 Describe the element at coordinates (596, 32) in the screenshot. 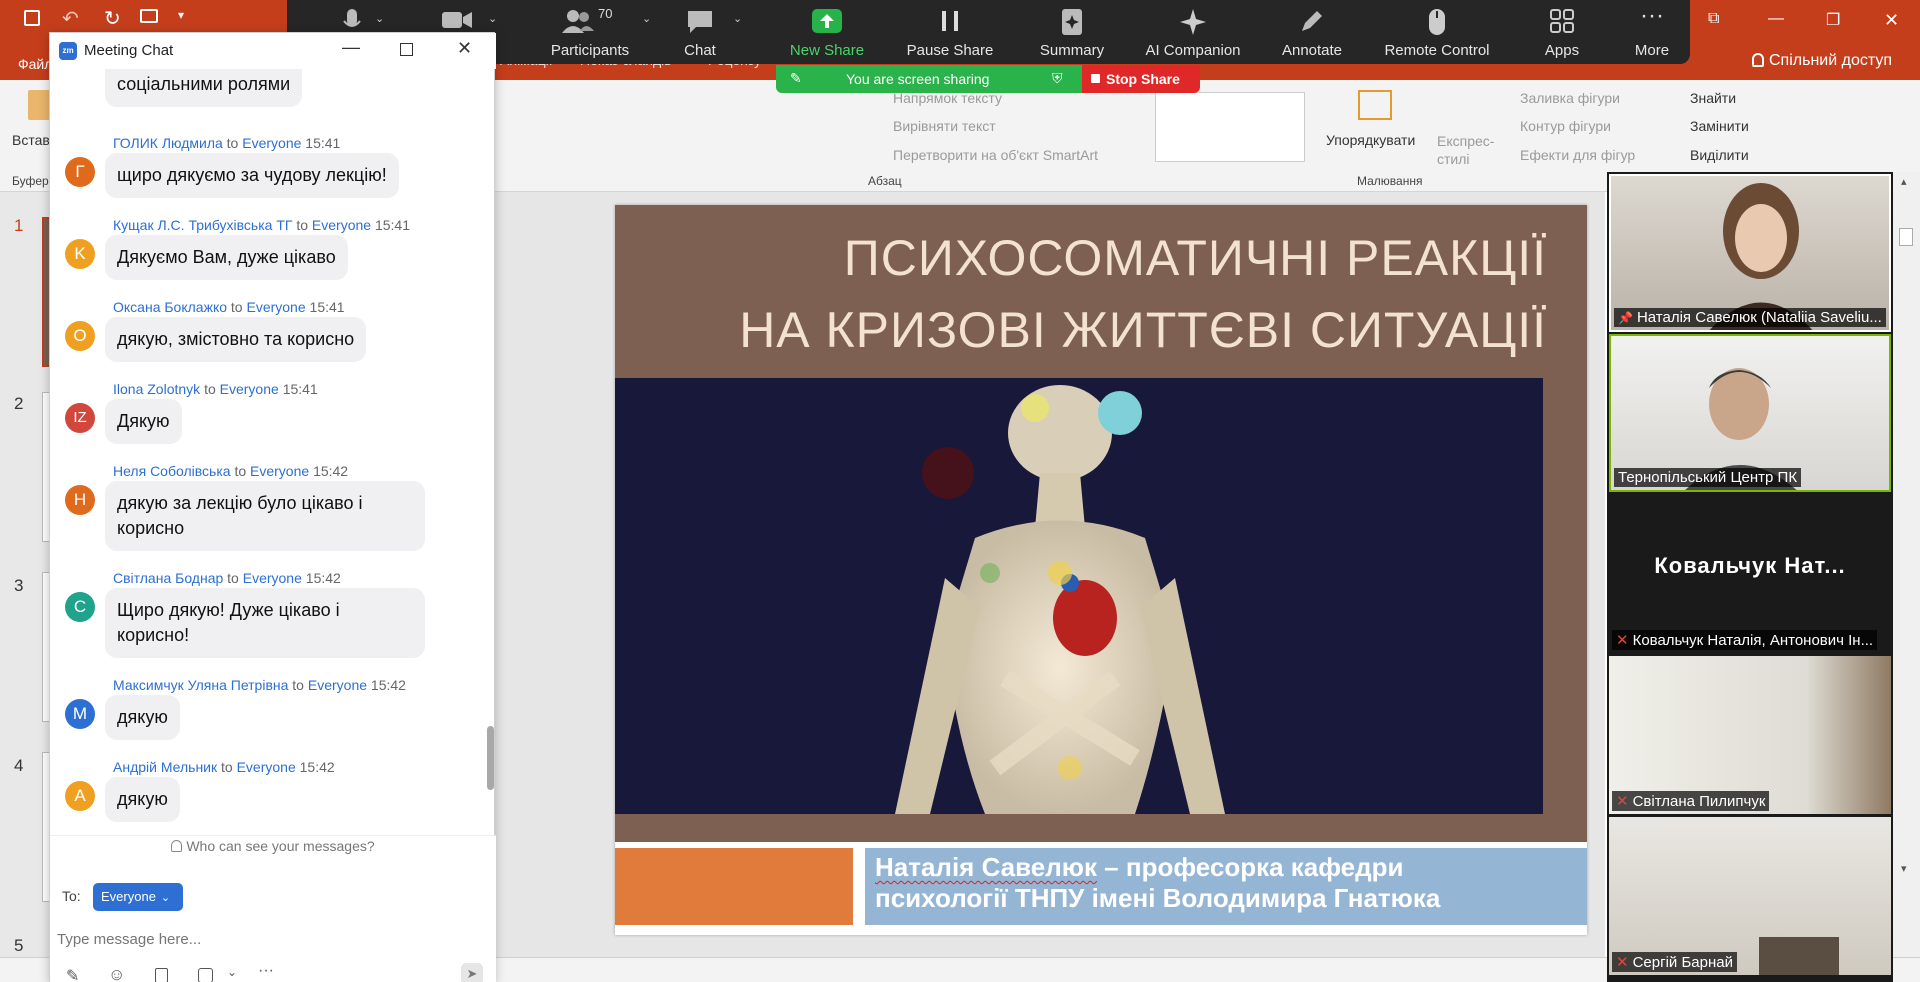

I see `participants-button: 70 ⌄ Participants` at that location.